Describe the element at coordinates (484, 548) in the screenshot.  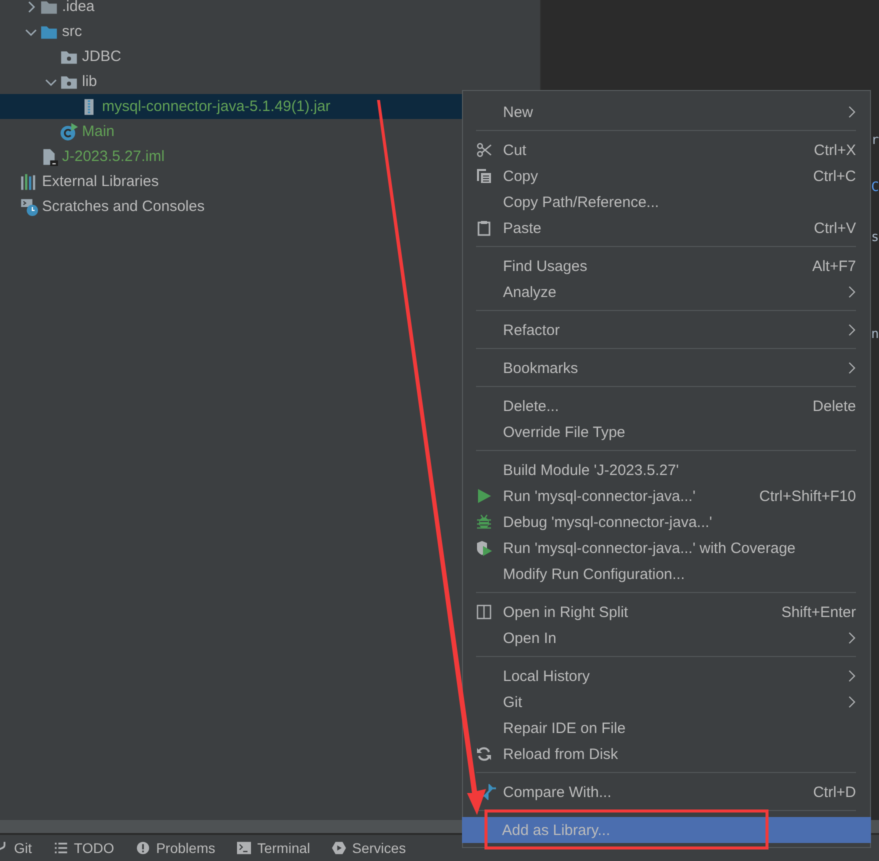
I see `shield-play-icon` at that location.